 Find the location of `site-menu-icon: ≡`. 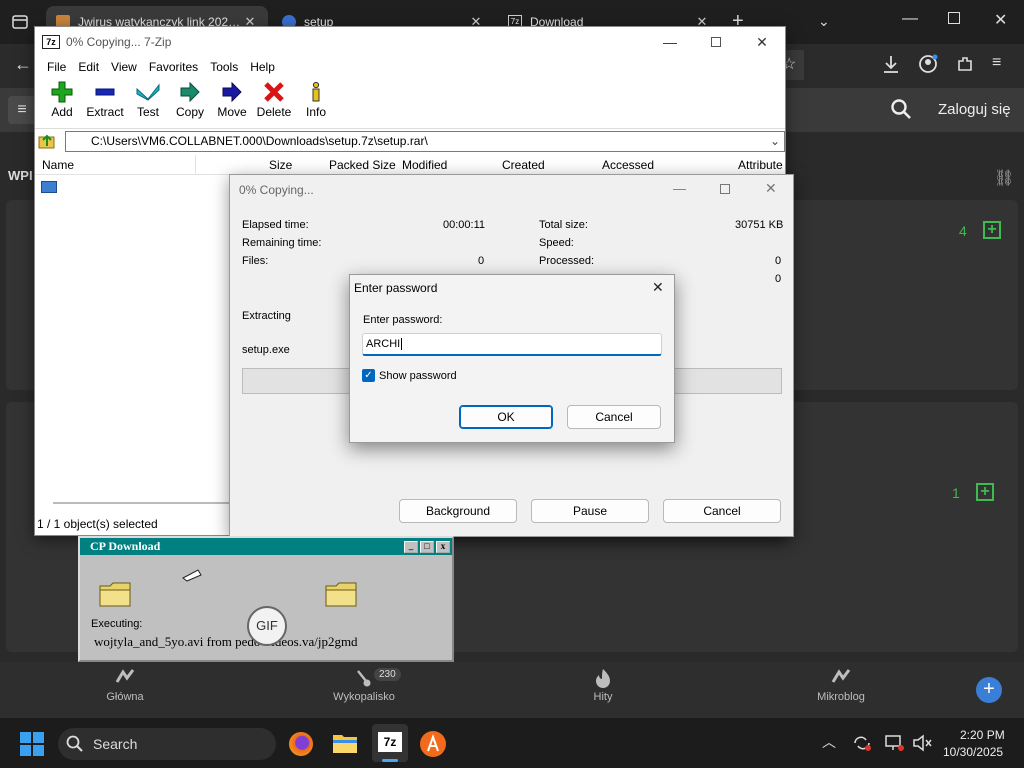

site-menu-icon: ≡ is located at coordinates (22, 110).